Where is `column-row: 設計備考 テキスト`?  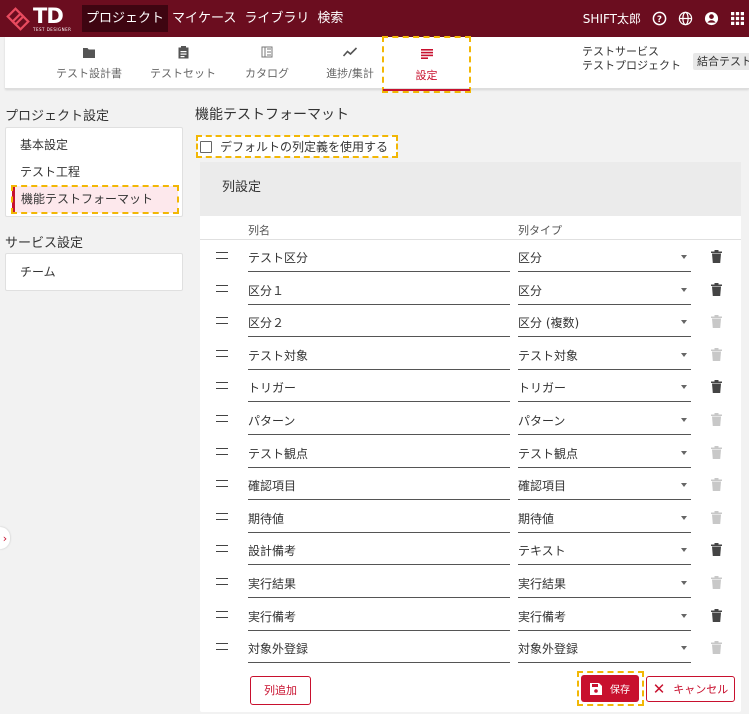
column-row: 設計備考 テキスト is located at coordinates (470, 549).